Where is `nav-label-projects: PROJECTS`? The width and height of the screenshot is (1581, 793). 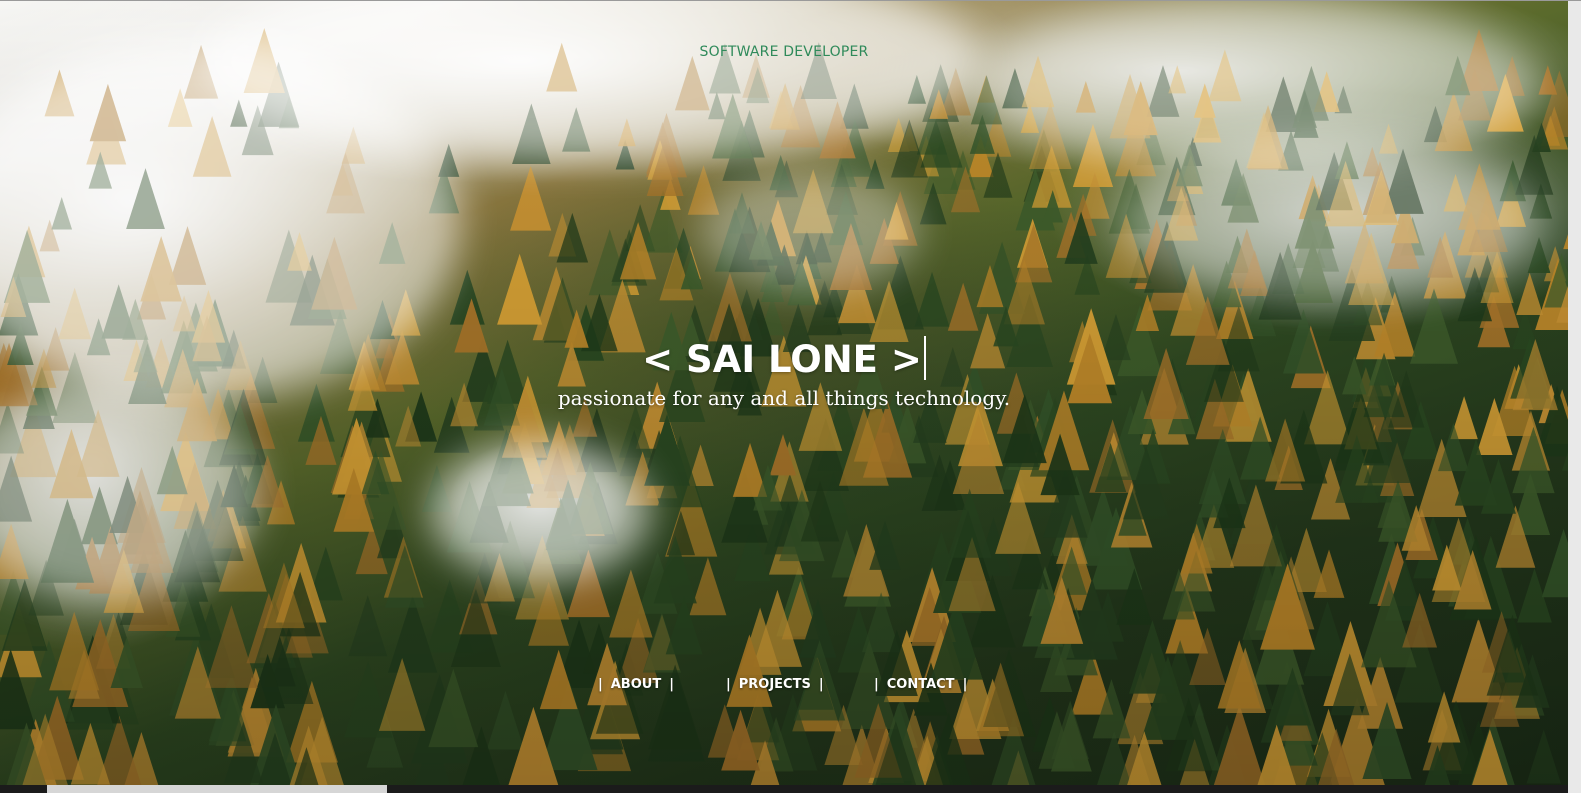
nav-label-projects: PROJECTS is located at coordinates (775, 684).